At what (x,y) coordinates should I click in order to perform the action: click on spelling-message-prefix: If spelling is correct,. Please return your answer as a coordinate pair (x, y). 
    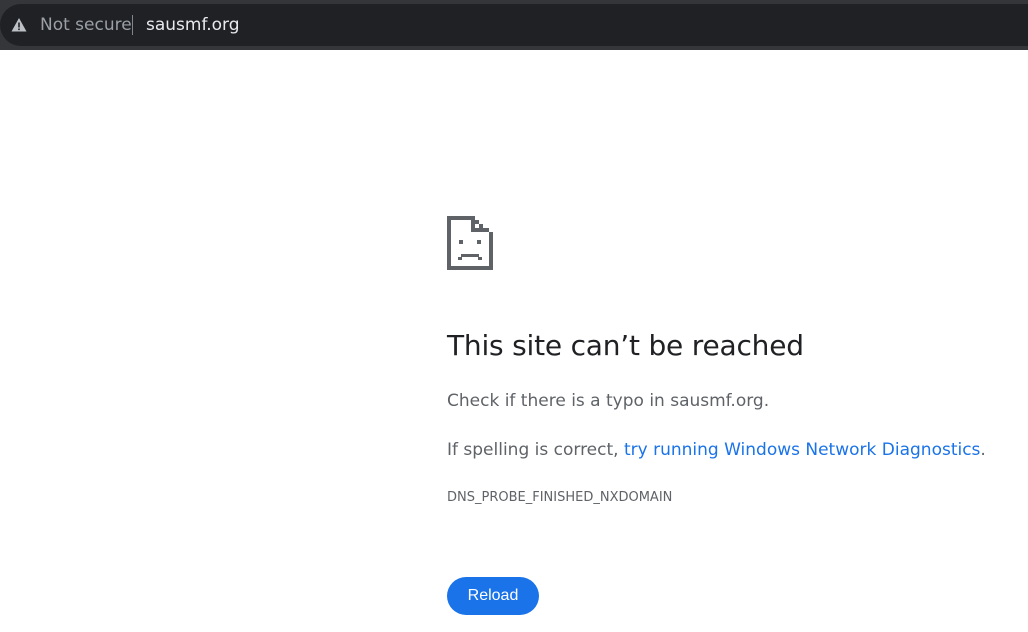
    Looking at the image, I should click on (535, 450).